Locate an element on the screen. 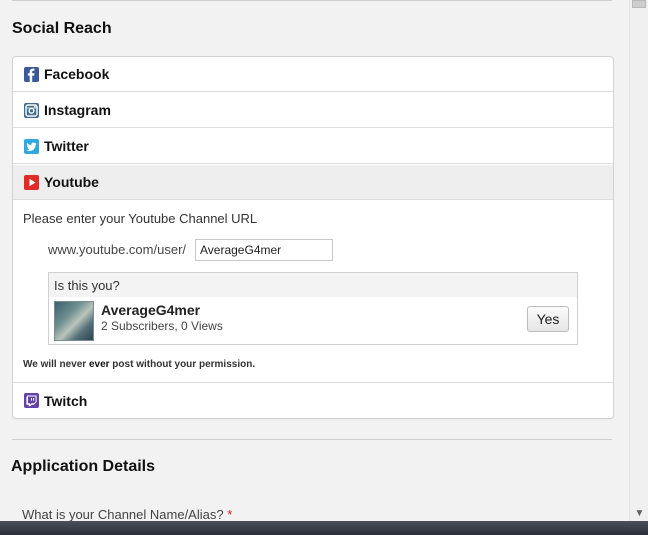 Image resolution: width=648 pixels, height=535 pixels. instagram-label: Instagram is located at coordinates (77, 110).